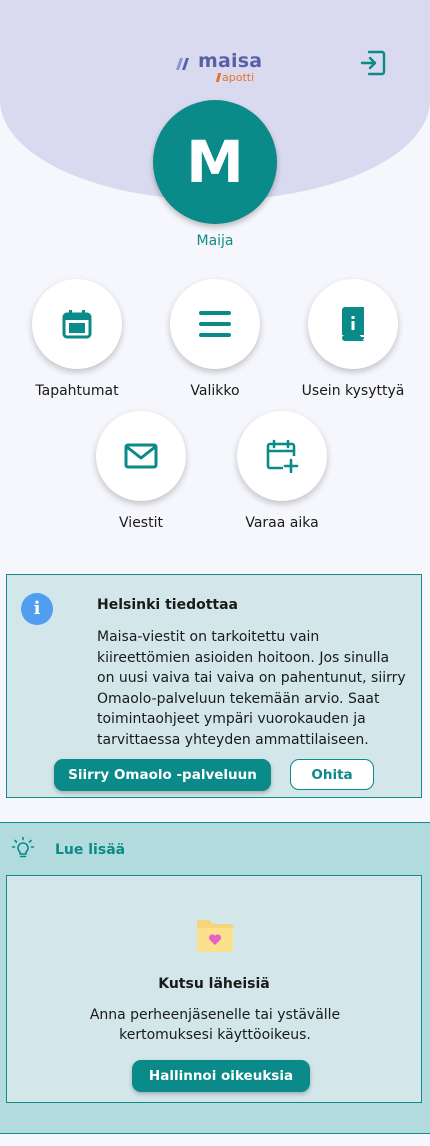  I want to click on nav-book-appointment-circle, so click(282, 456).